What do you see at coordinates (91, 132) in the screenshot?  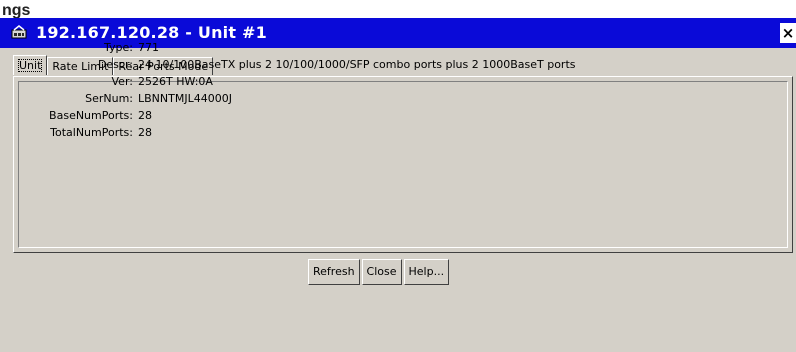 I see `property-label: TotalNumPorts:` at bounding box center [91, 132].